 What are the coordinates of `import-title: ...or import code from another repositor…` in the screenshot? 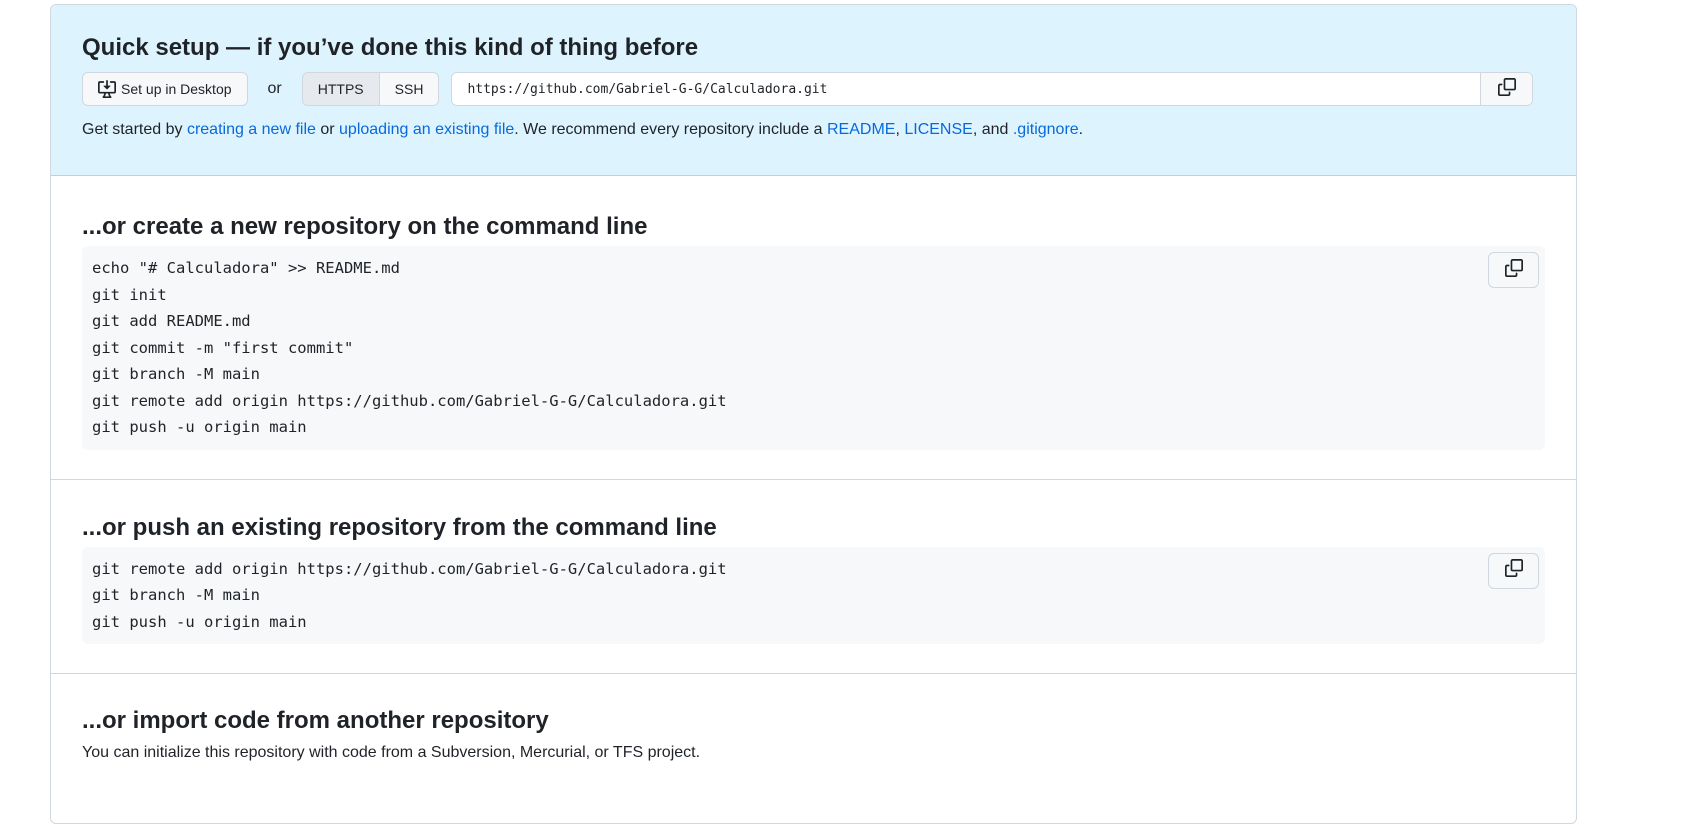 It's located at (315, 720).